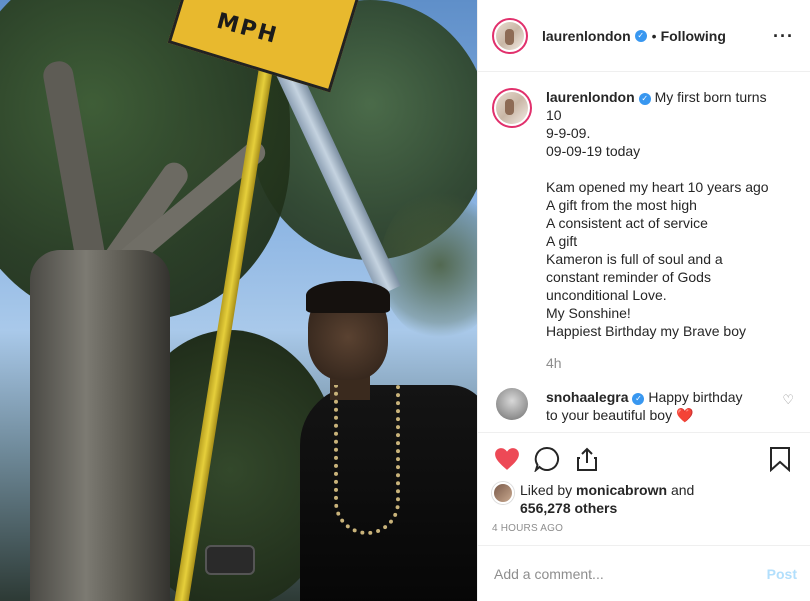 The image size is (810, 601). I want to click on comment-line-1: Happy birthday, so click(695, 397).